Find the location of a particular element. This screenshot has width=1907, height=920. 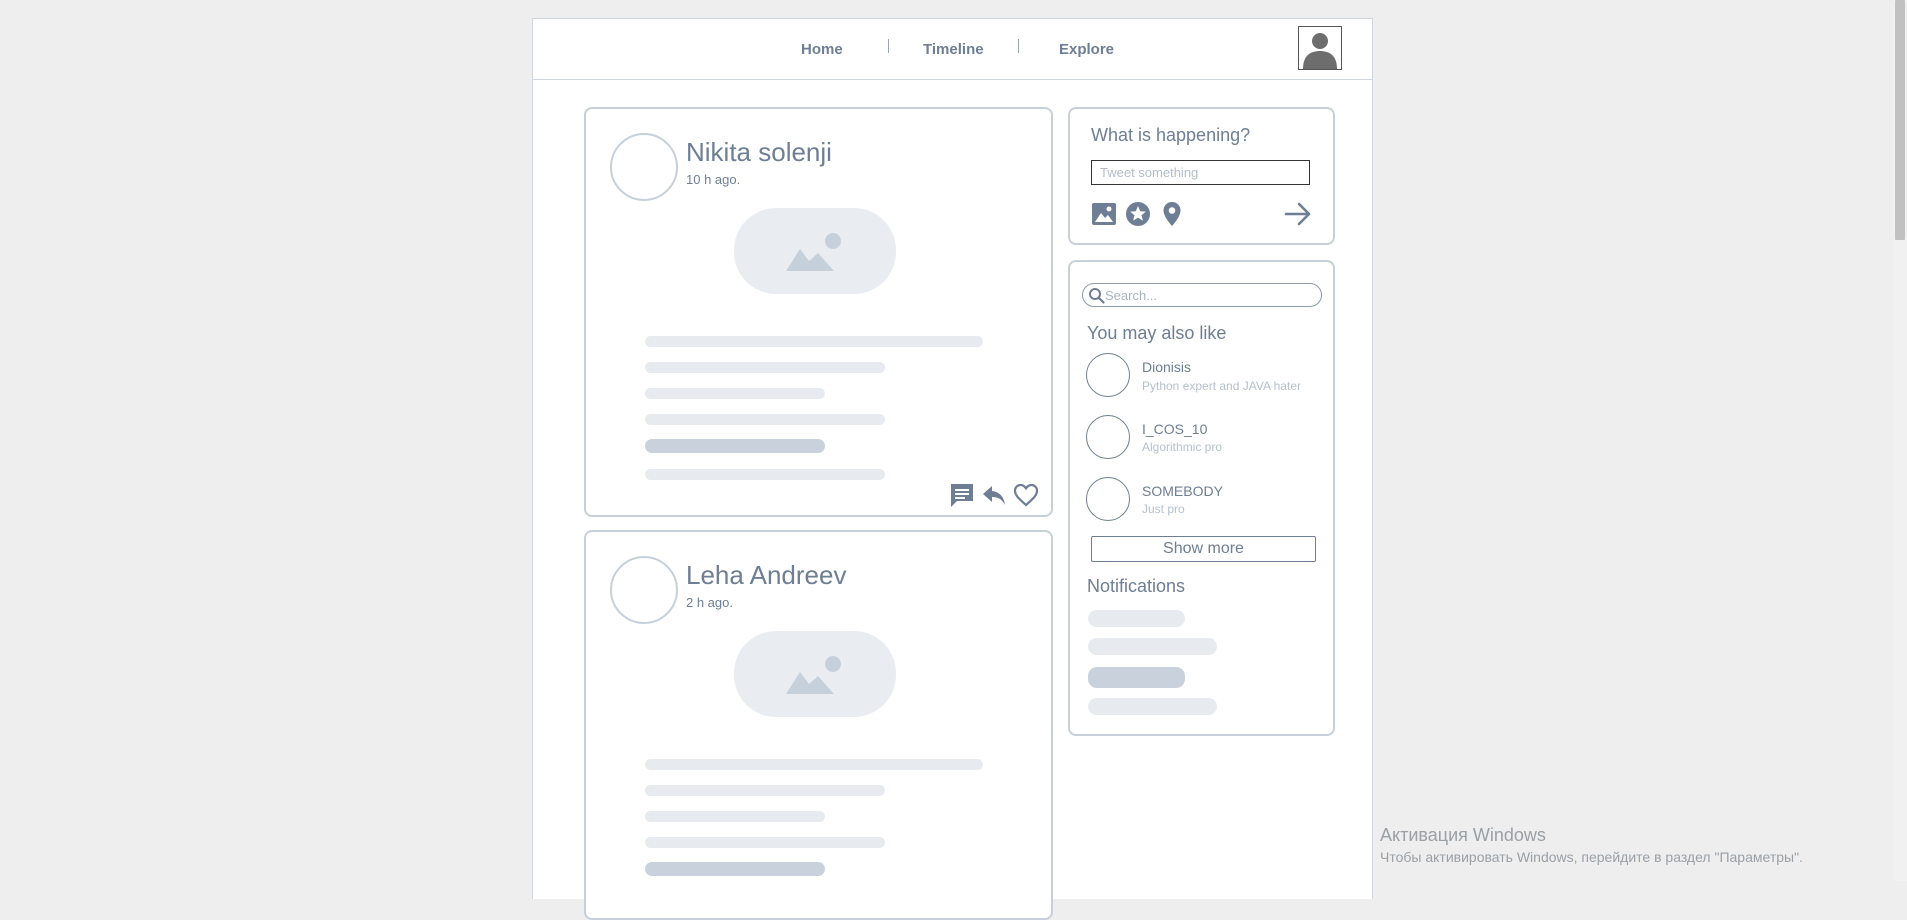

suggestion-name: SOMEBODY is located at coordinates (1182, 491).